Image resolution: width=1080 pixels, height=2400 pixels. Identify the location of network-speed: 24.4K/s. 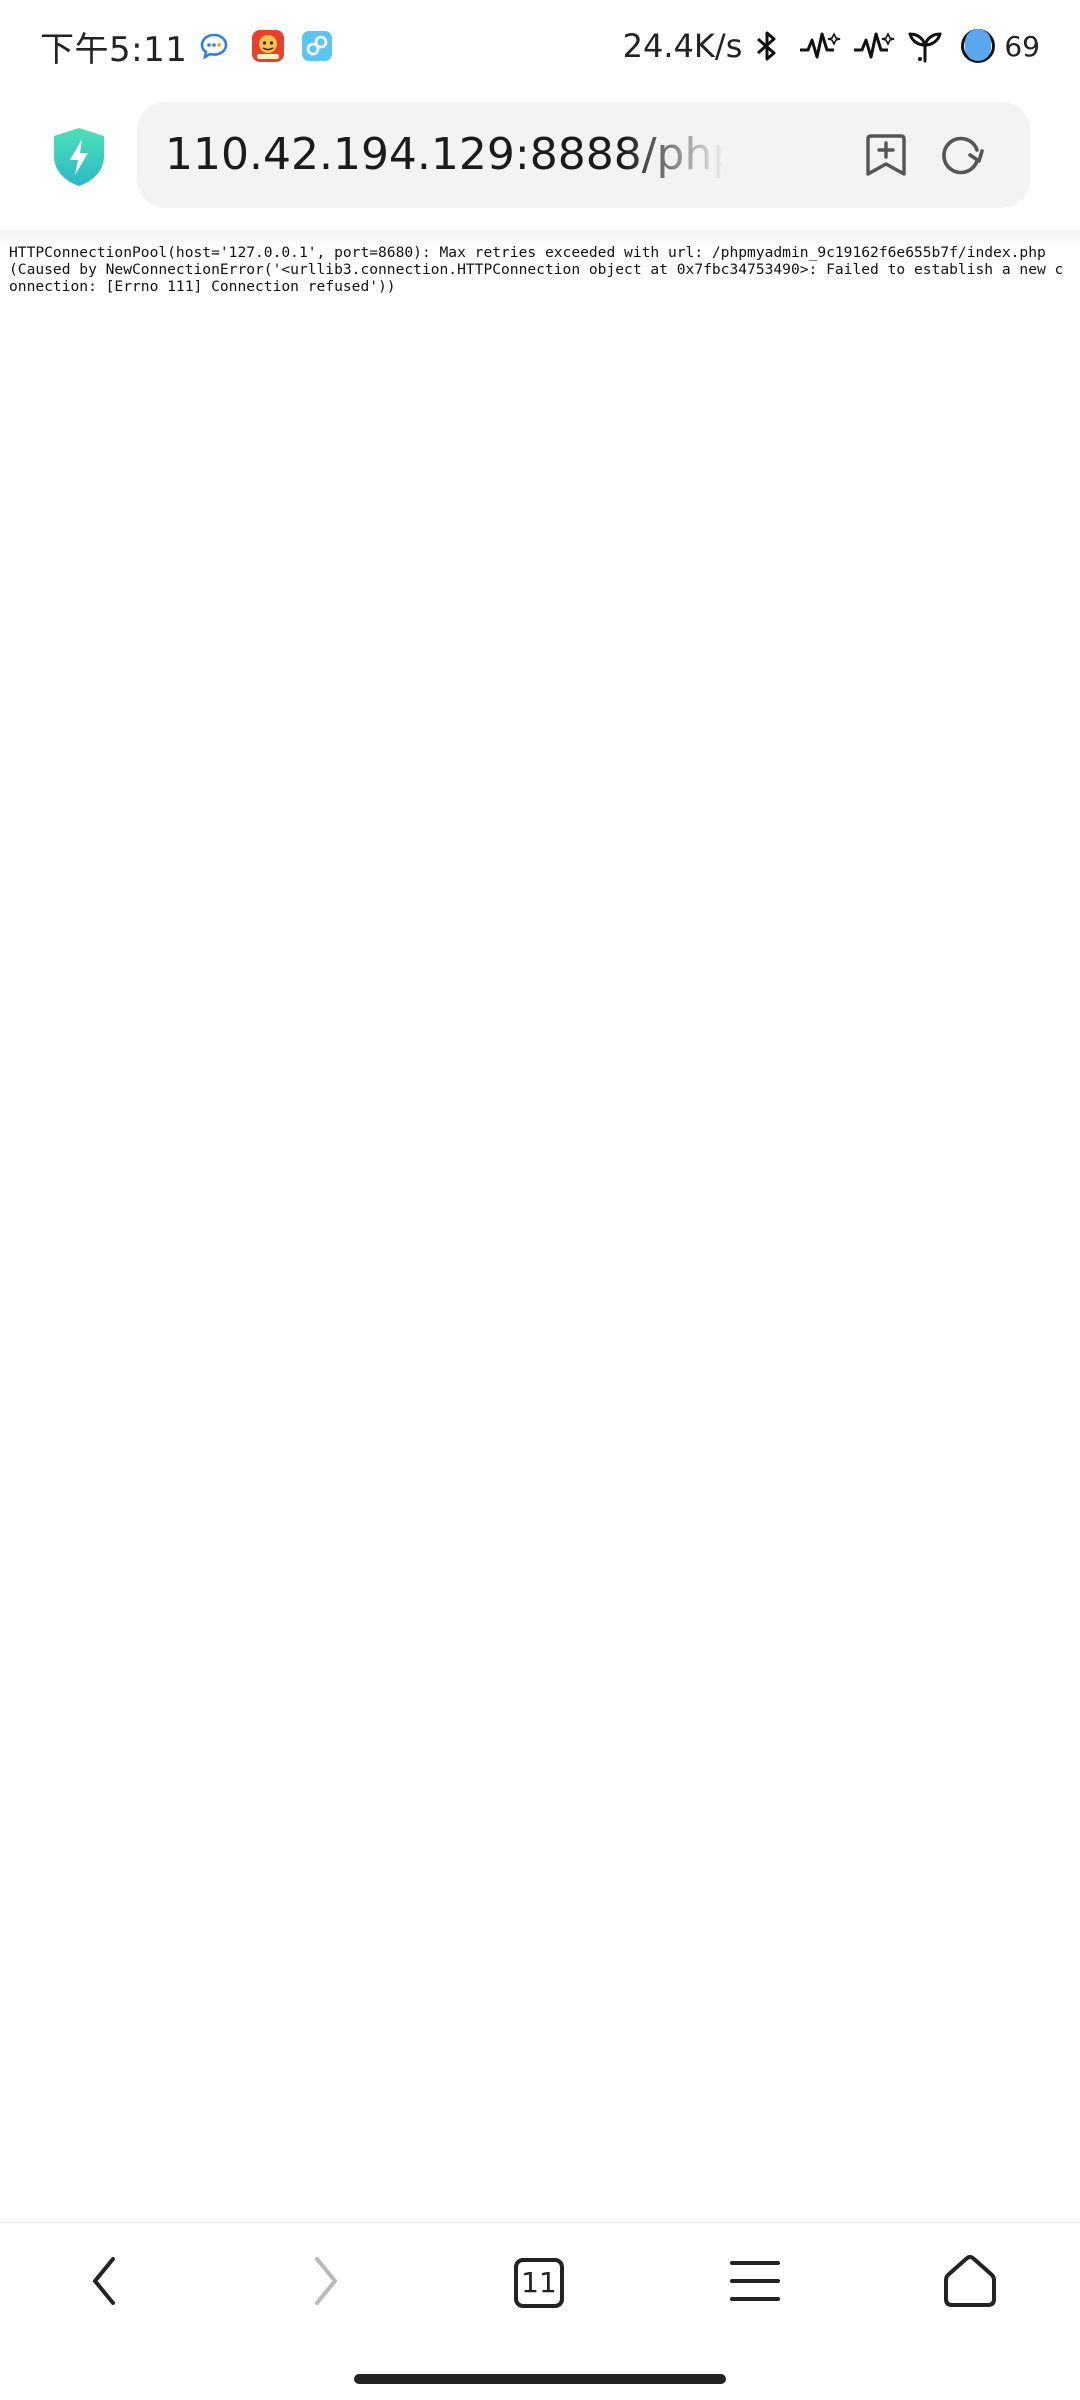
(682, 46).